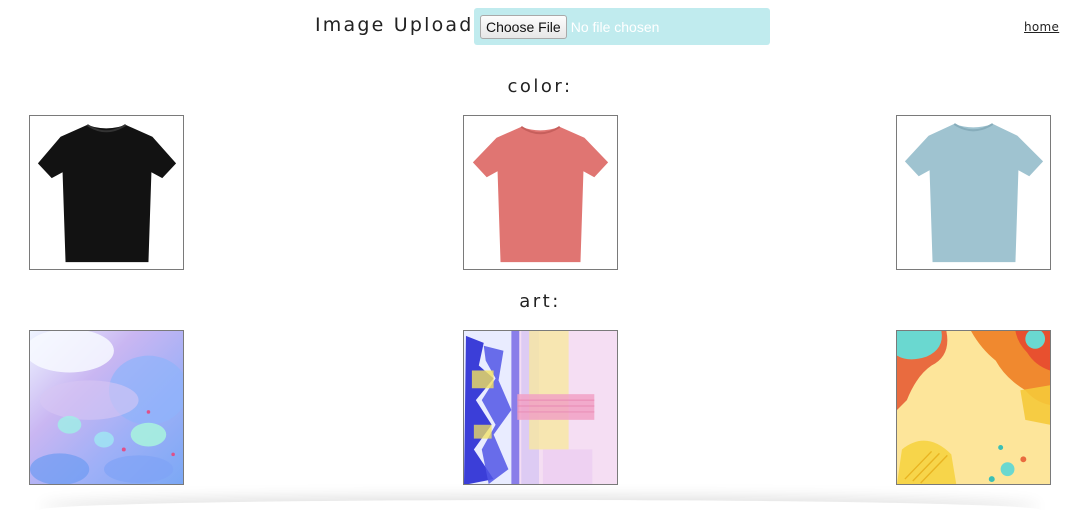 This screenshot has width=1080, height=510. I want to click on bottom-shadow, so click(540, 505).